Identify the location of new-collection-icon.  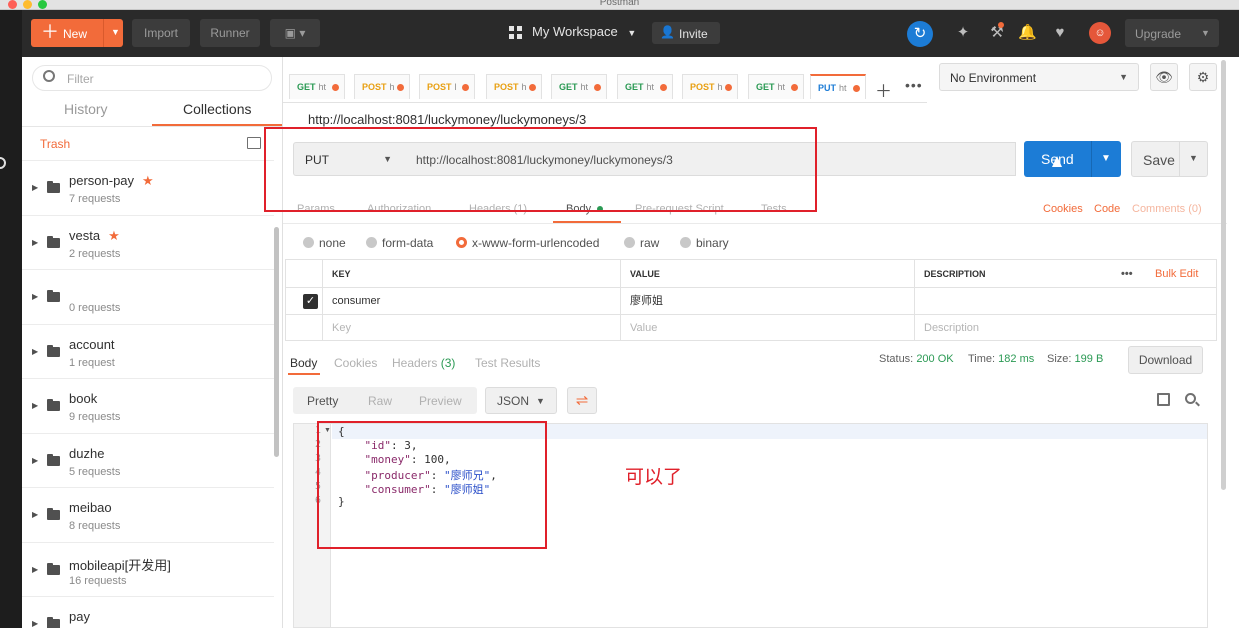
(254, 143).